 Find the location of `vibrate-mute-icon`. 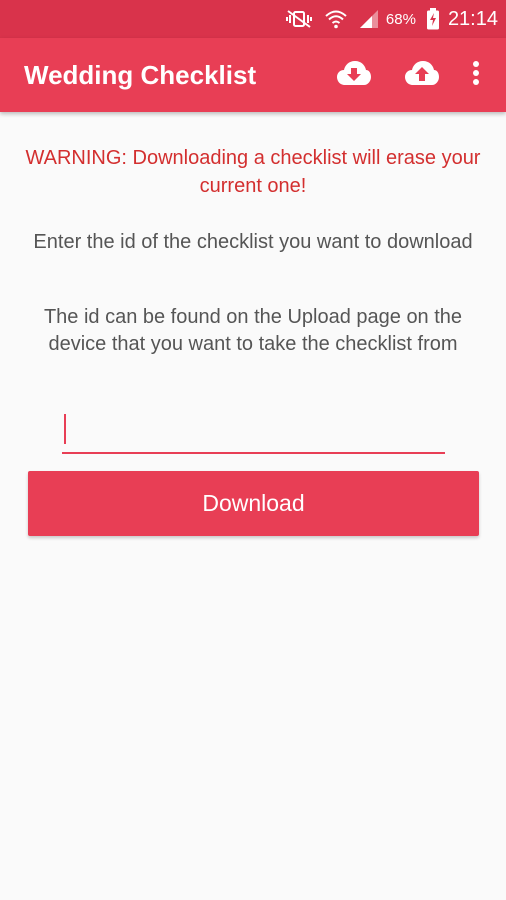

vibrate-mute-icon is located at coordinates (299, 19).